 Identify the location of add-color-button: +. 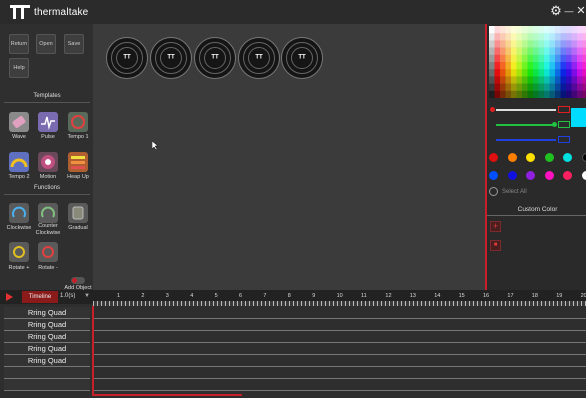
(495, 226).